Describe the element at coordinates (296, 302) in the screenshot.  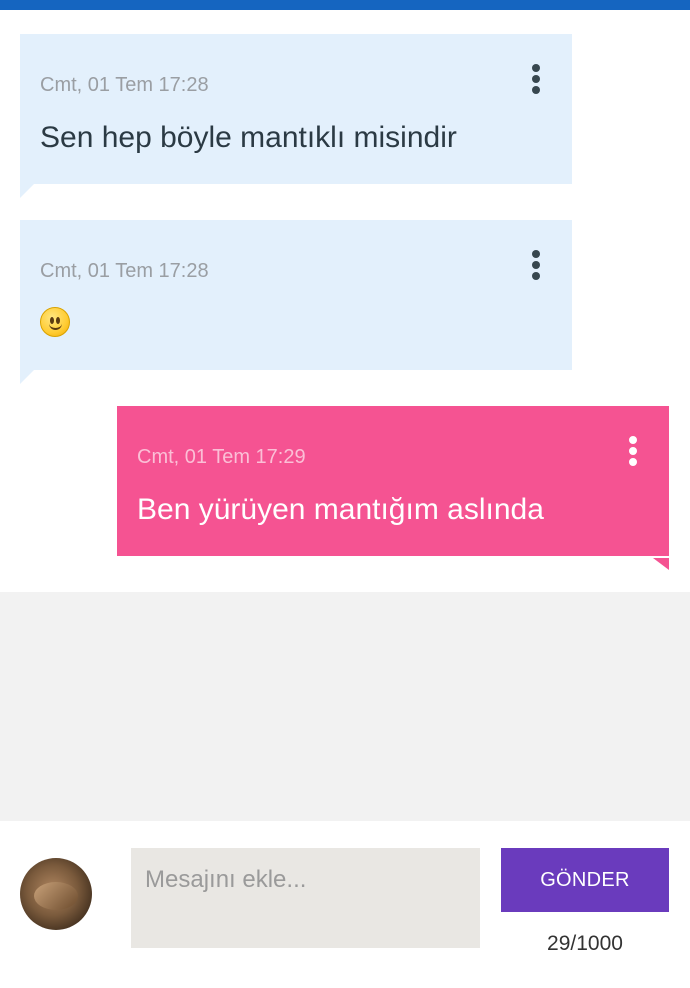
I see `message-bubble-received: Cmt, 01 Tem 17:28` at that location.